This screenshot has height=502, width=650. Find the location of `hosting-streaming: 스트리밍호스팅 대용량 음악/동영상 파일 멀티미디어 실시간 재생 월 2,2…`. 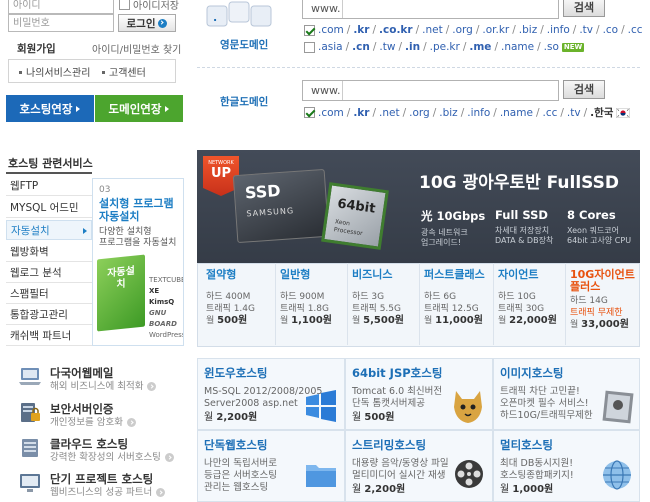

hosting-streaming: 스트리밍호스팅 대용량 음악/동영상 파일 멀티미디어 실시간 재생 월 2,2… is located at coordinates (419, 466).